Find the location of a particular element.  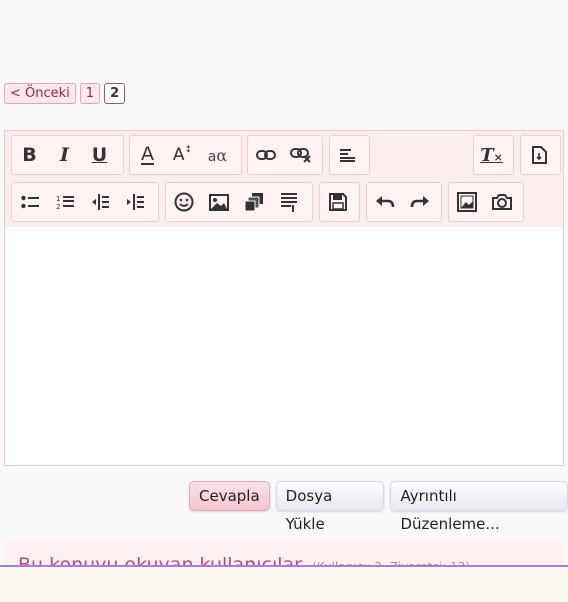

pagination: < Önceki 1 2 is located at coordinates (65, 93).